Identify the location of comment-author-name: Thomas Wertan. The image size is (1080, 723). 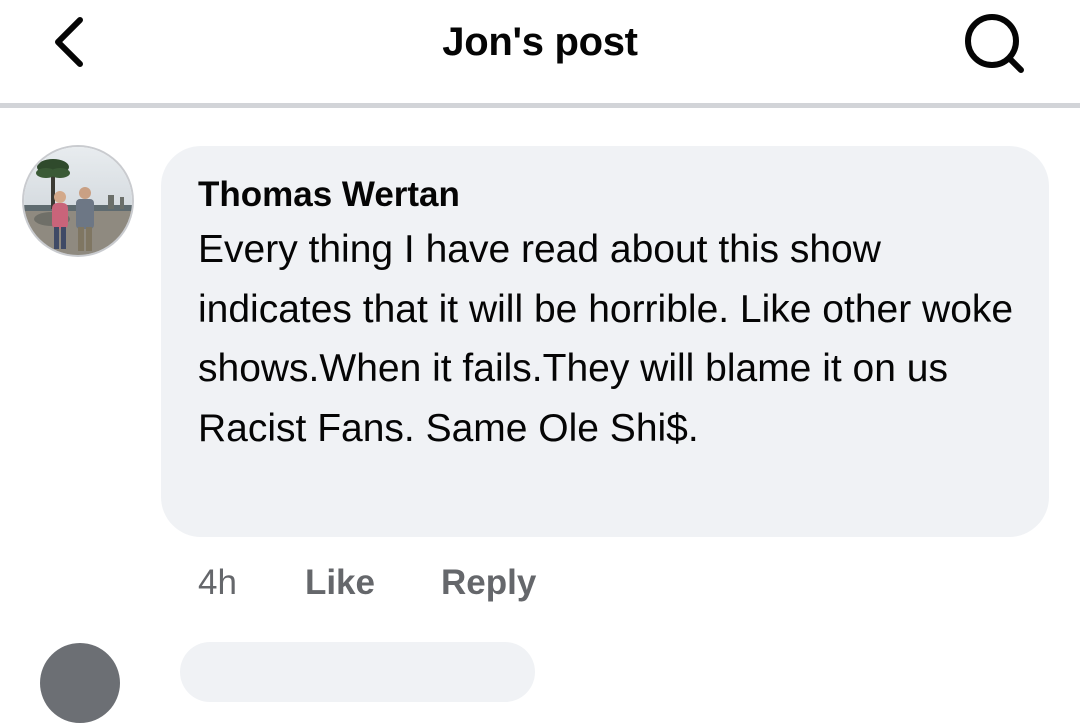
(329, 195).